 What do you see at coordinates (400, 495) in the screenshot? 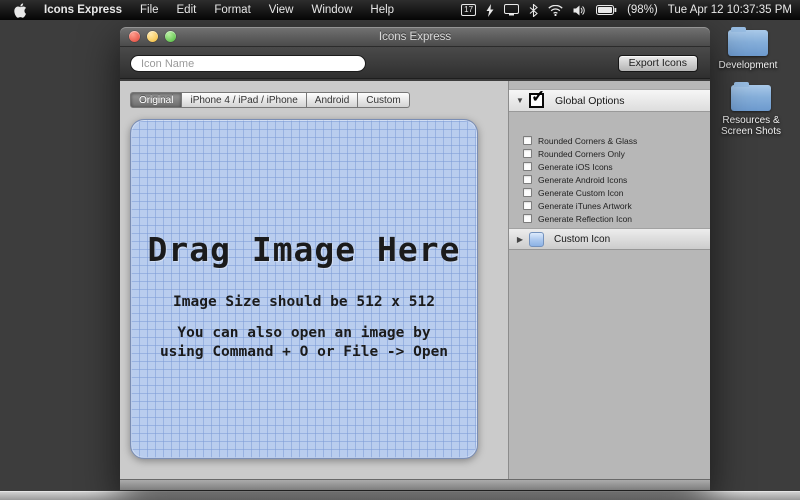
I see `dock-edge` at bounding box center [400, 495].